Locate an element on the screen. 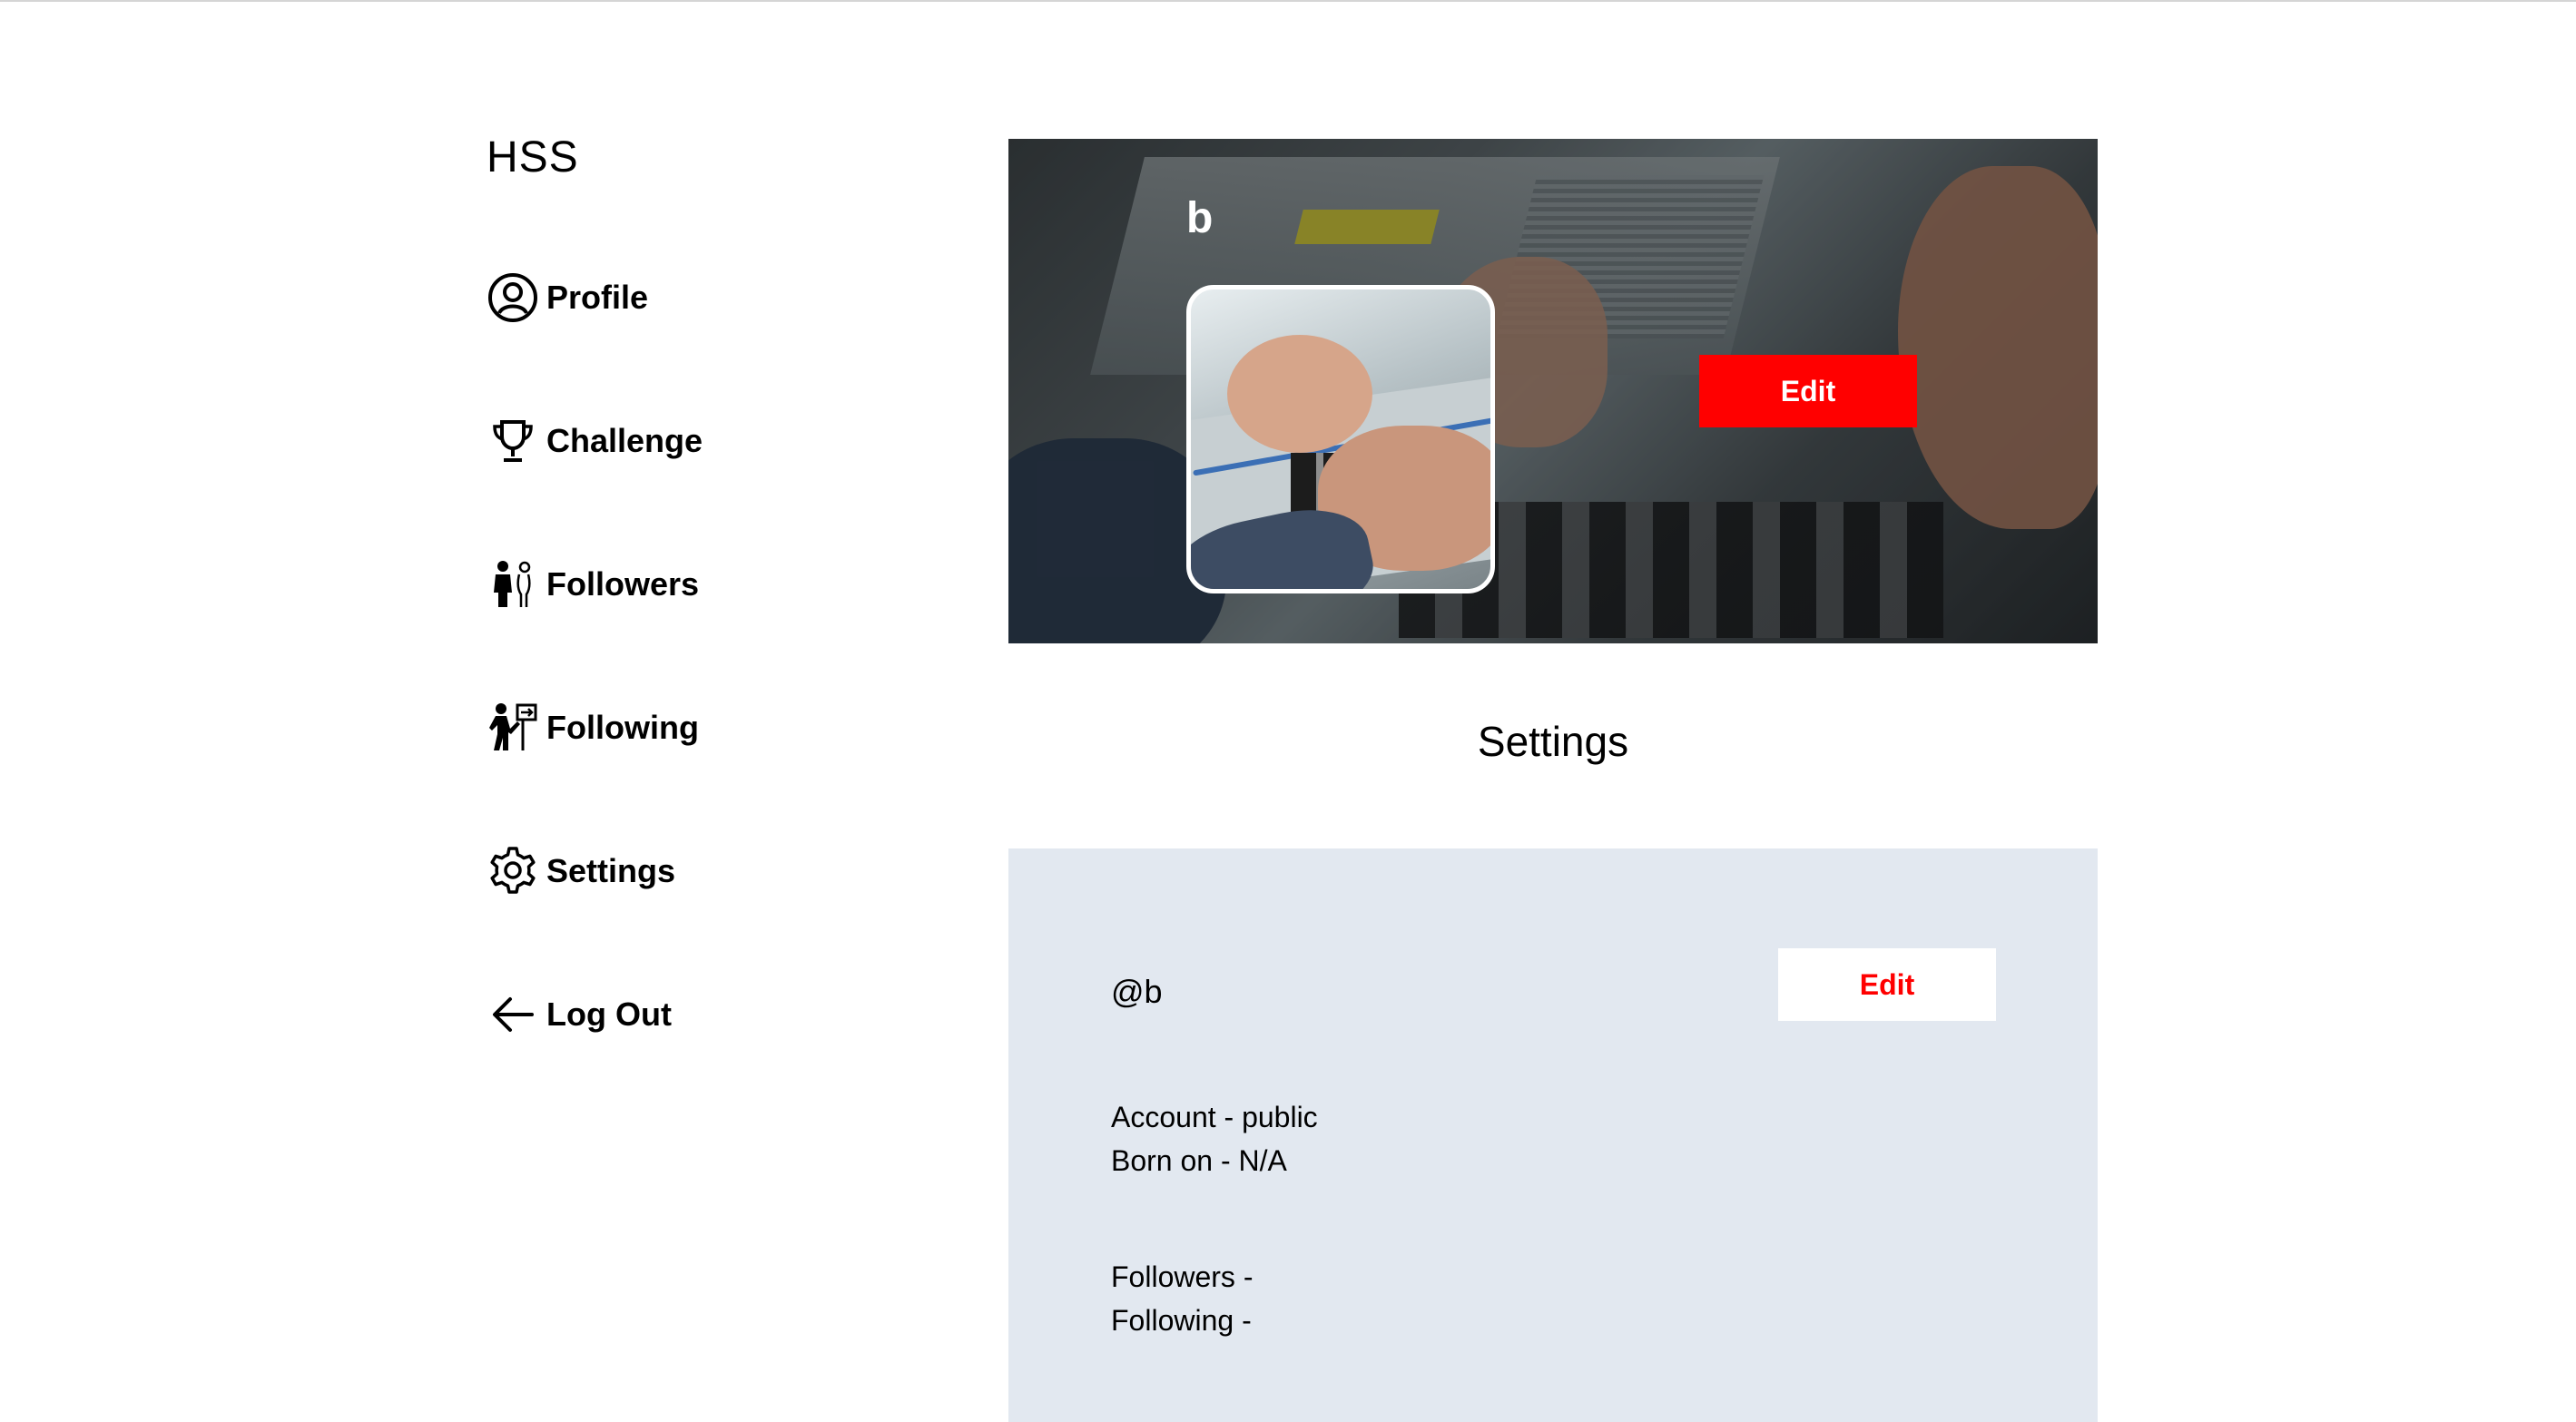  account-visibility: Account - public is located at coordinates (1214, 1117).